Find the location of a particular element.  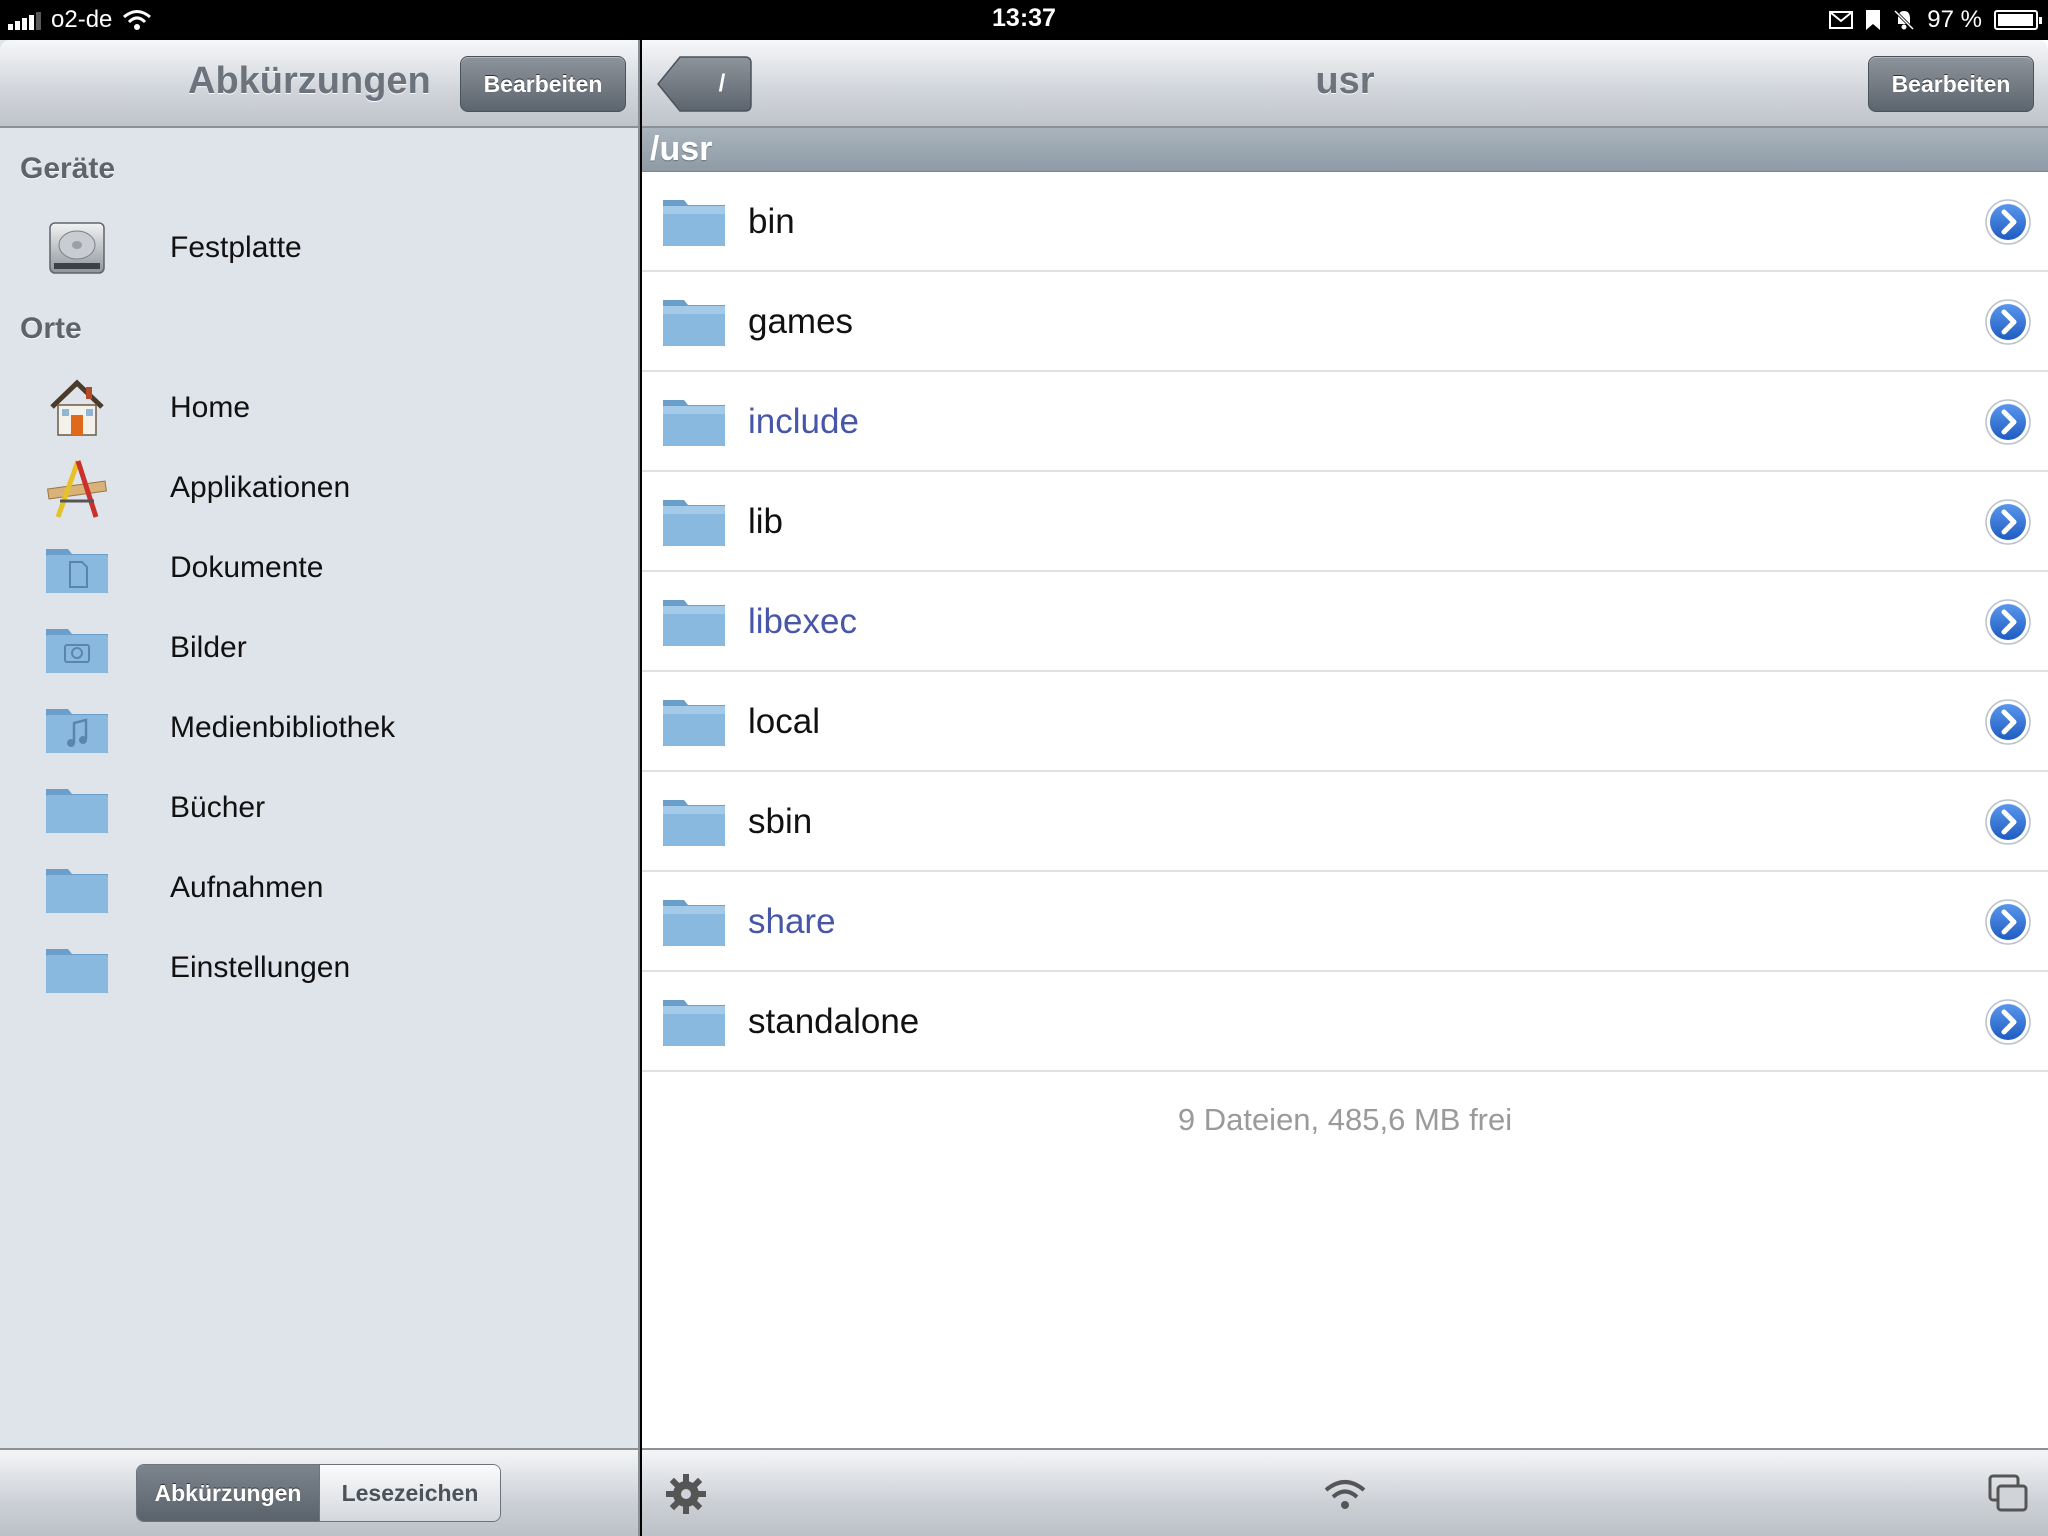

file-name: local is located at coordinates (784, 721).